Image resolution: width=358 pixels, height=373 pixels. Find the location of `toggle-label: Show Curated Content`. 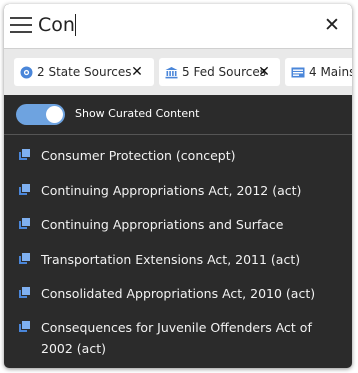

toggle-label: Show Curated Content is located at coordinates (137, 113).